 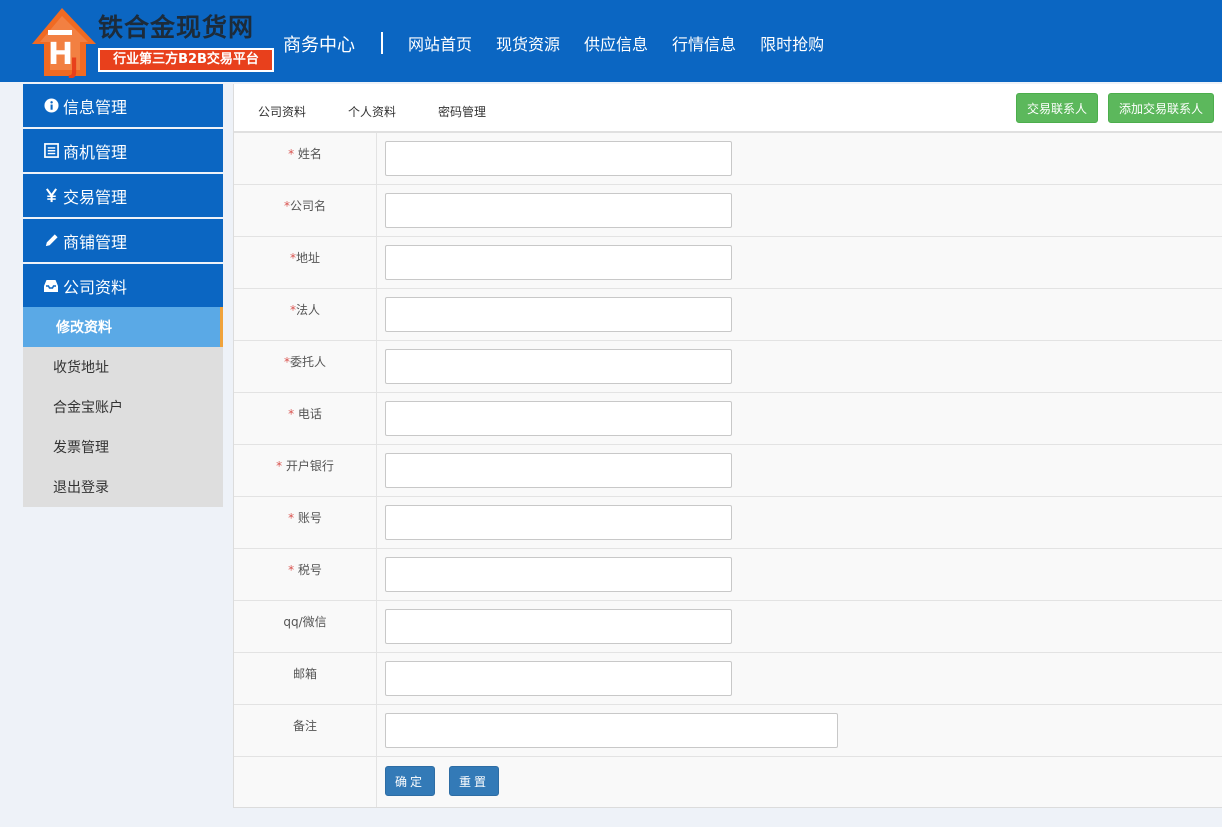 I want to click on company-name-input, so click(x=558, y=210).